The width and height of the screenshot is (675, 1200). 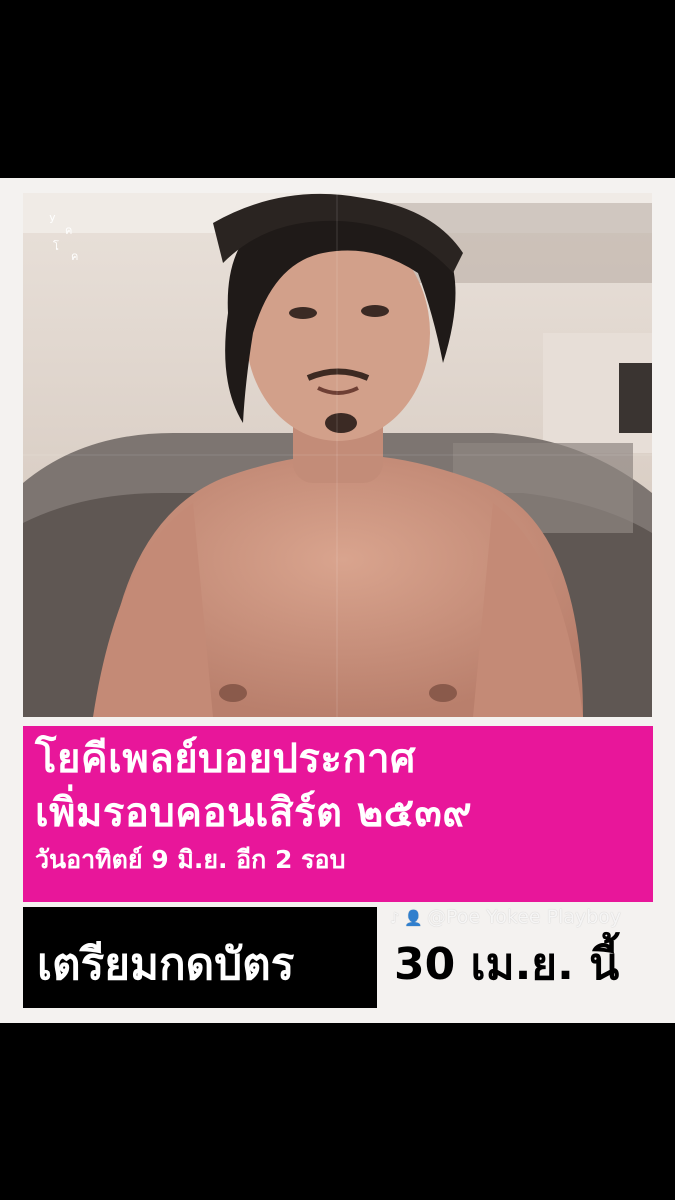 I want to click on yokee-playboy-logo: y ค โ ค, so click(x=68, y=232).